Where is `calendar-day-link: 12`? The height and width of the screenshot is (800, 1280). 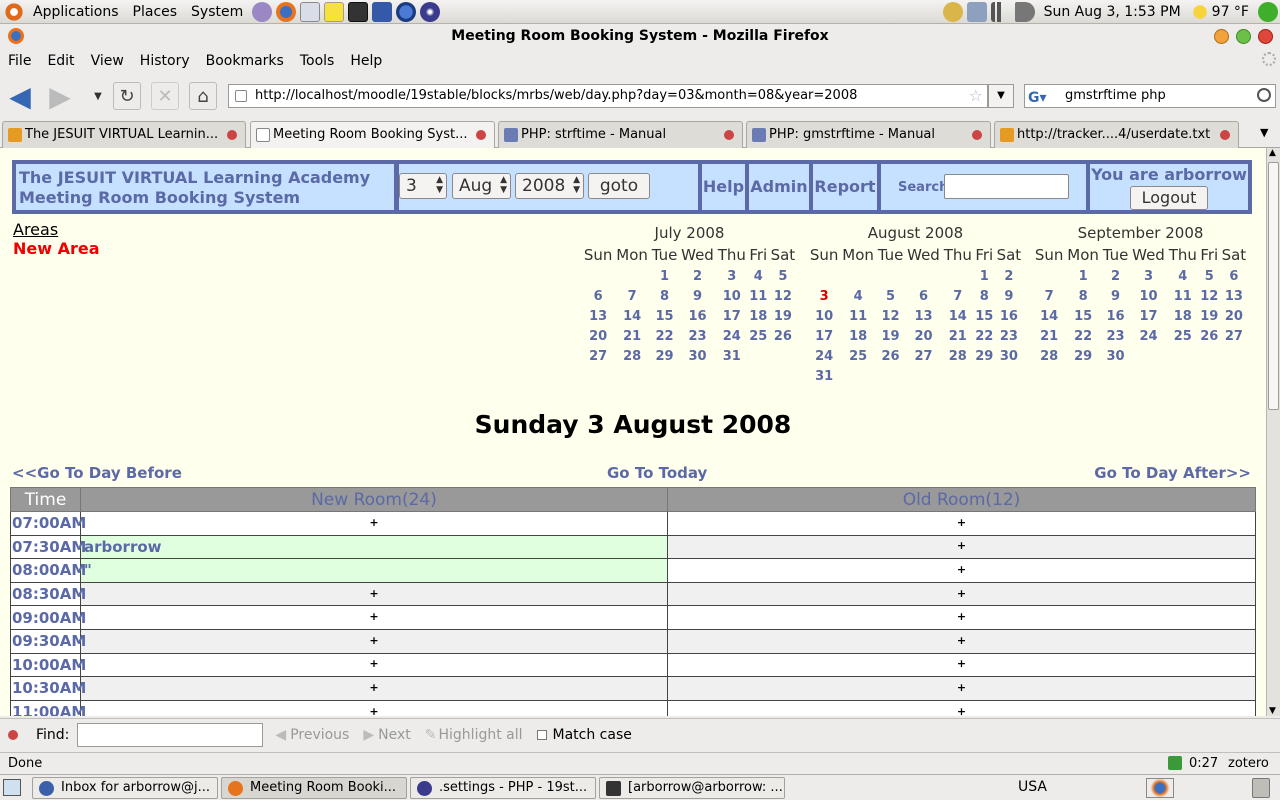
calendar-day-link: 12 is located at coordinates (783, 296).